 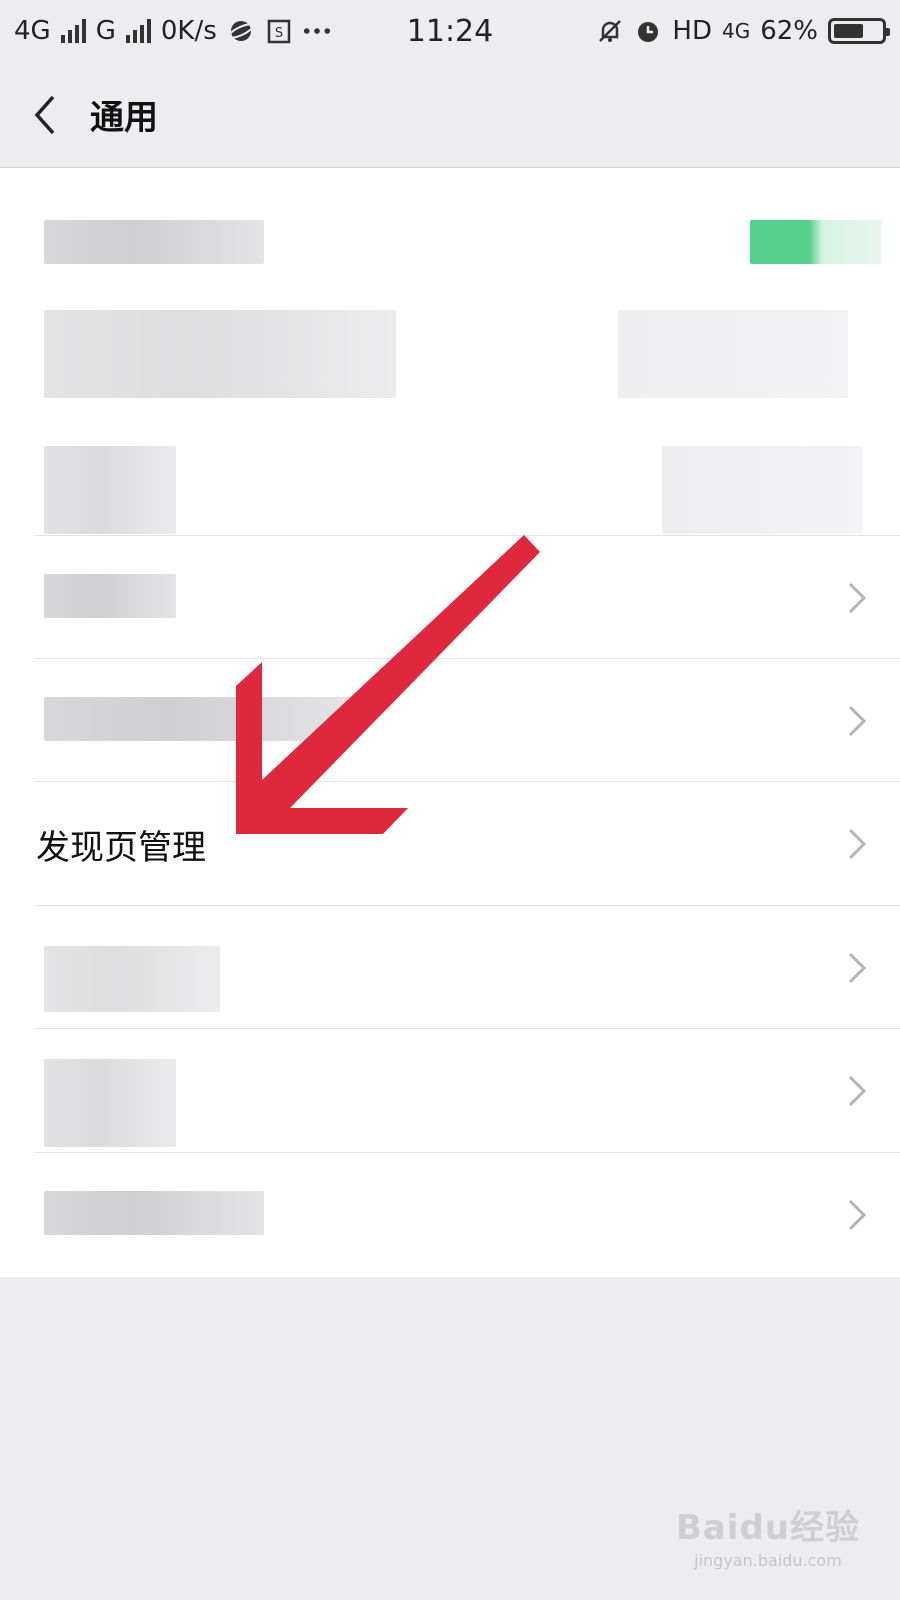 I want to click on battery-fill, so click(x=848, y=31).